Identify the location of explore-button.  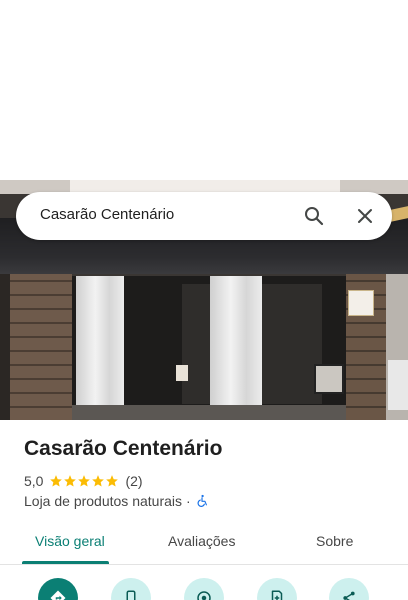
(204, 589).